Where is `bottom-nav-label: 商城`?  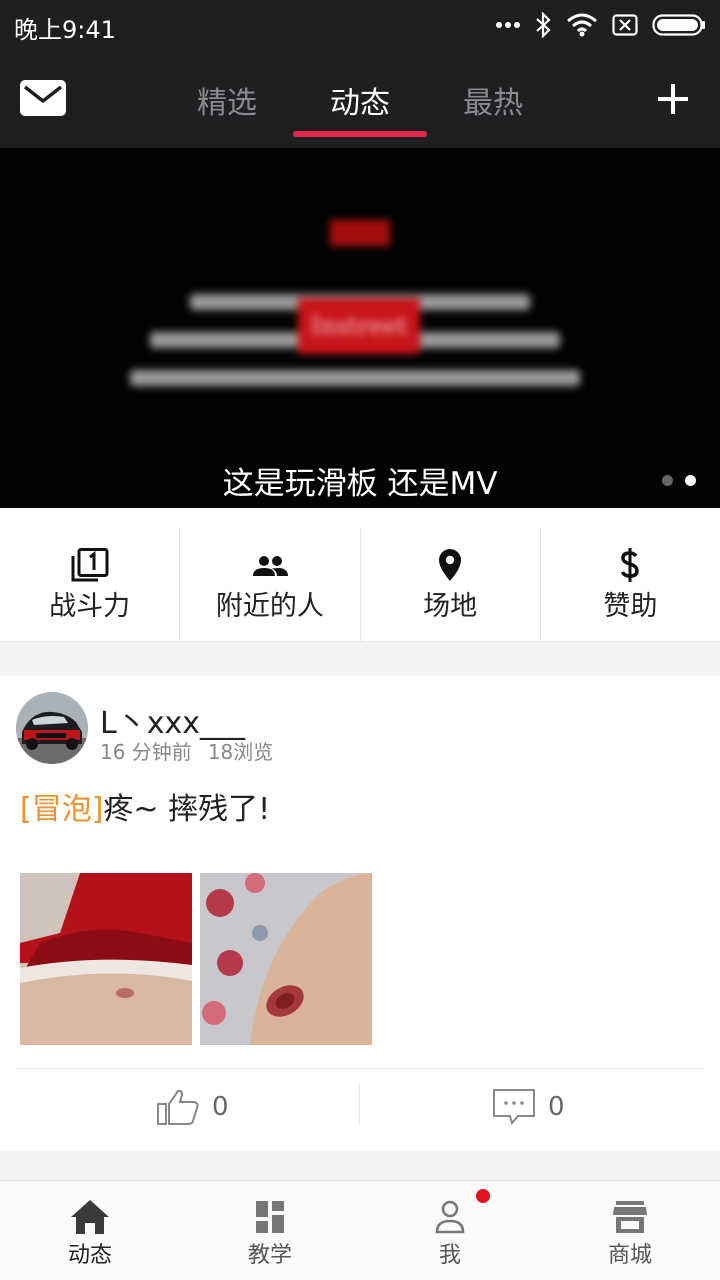
bottom-nav-label: 商城 is located at coordinates (629, 1255).